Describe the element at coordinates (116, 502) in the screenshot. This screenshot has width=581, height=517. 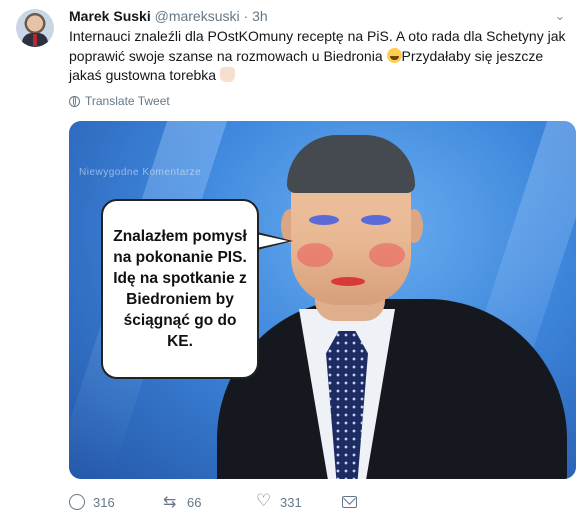
I see `reply-button: 316` at that location.